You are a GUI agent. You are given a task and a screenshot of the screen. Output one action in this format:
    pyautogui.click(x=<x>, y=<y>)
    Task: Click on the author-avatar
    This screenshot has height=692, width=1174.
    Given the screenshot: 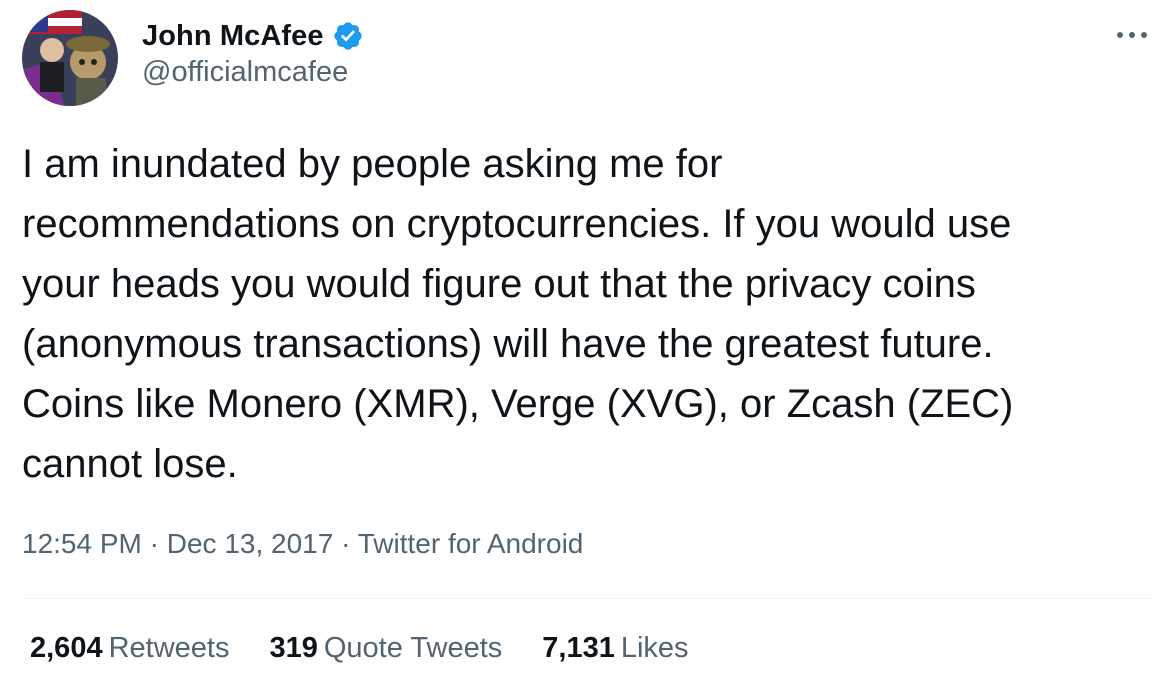 What is the action you would take?
    pyautogui.click(x=70, y=58)
    